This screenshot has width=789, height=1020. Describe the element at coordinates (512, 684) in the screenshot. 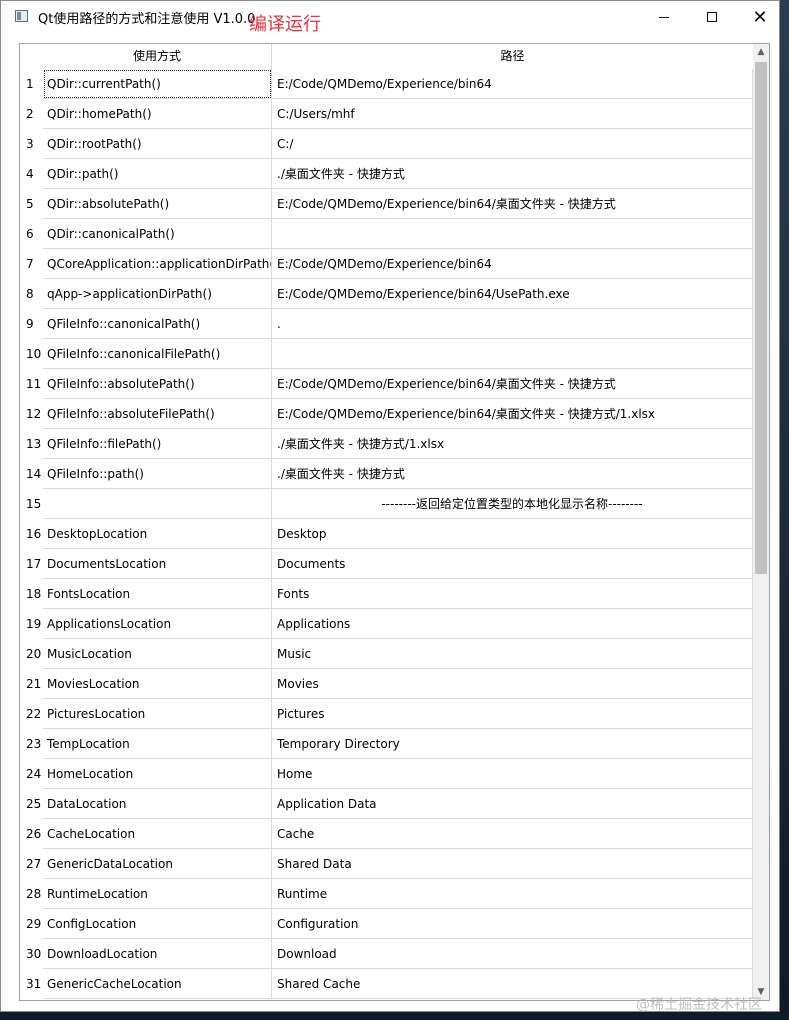

I see `path-cell: Movies` at that location.